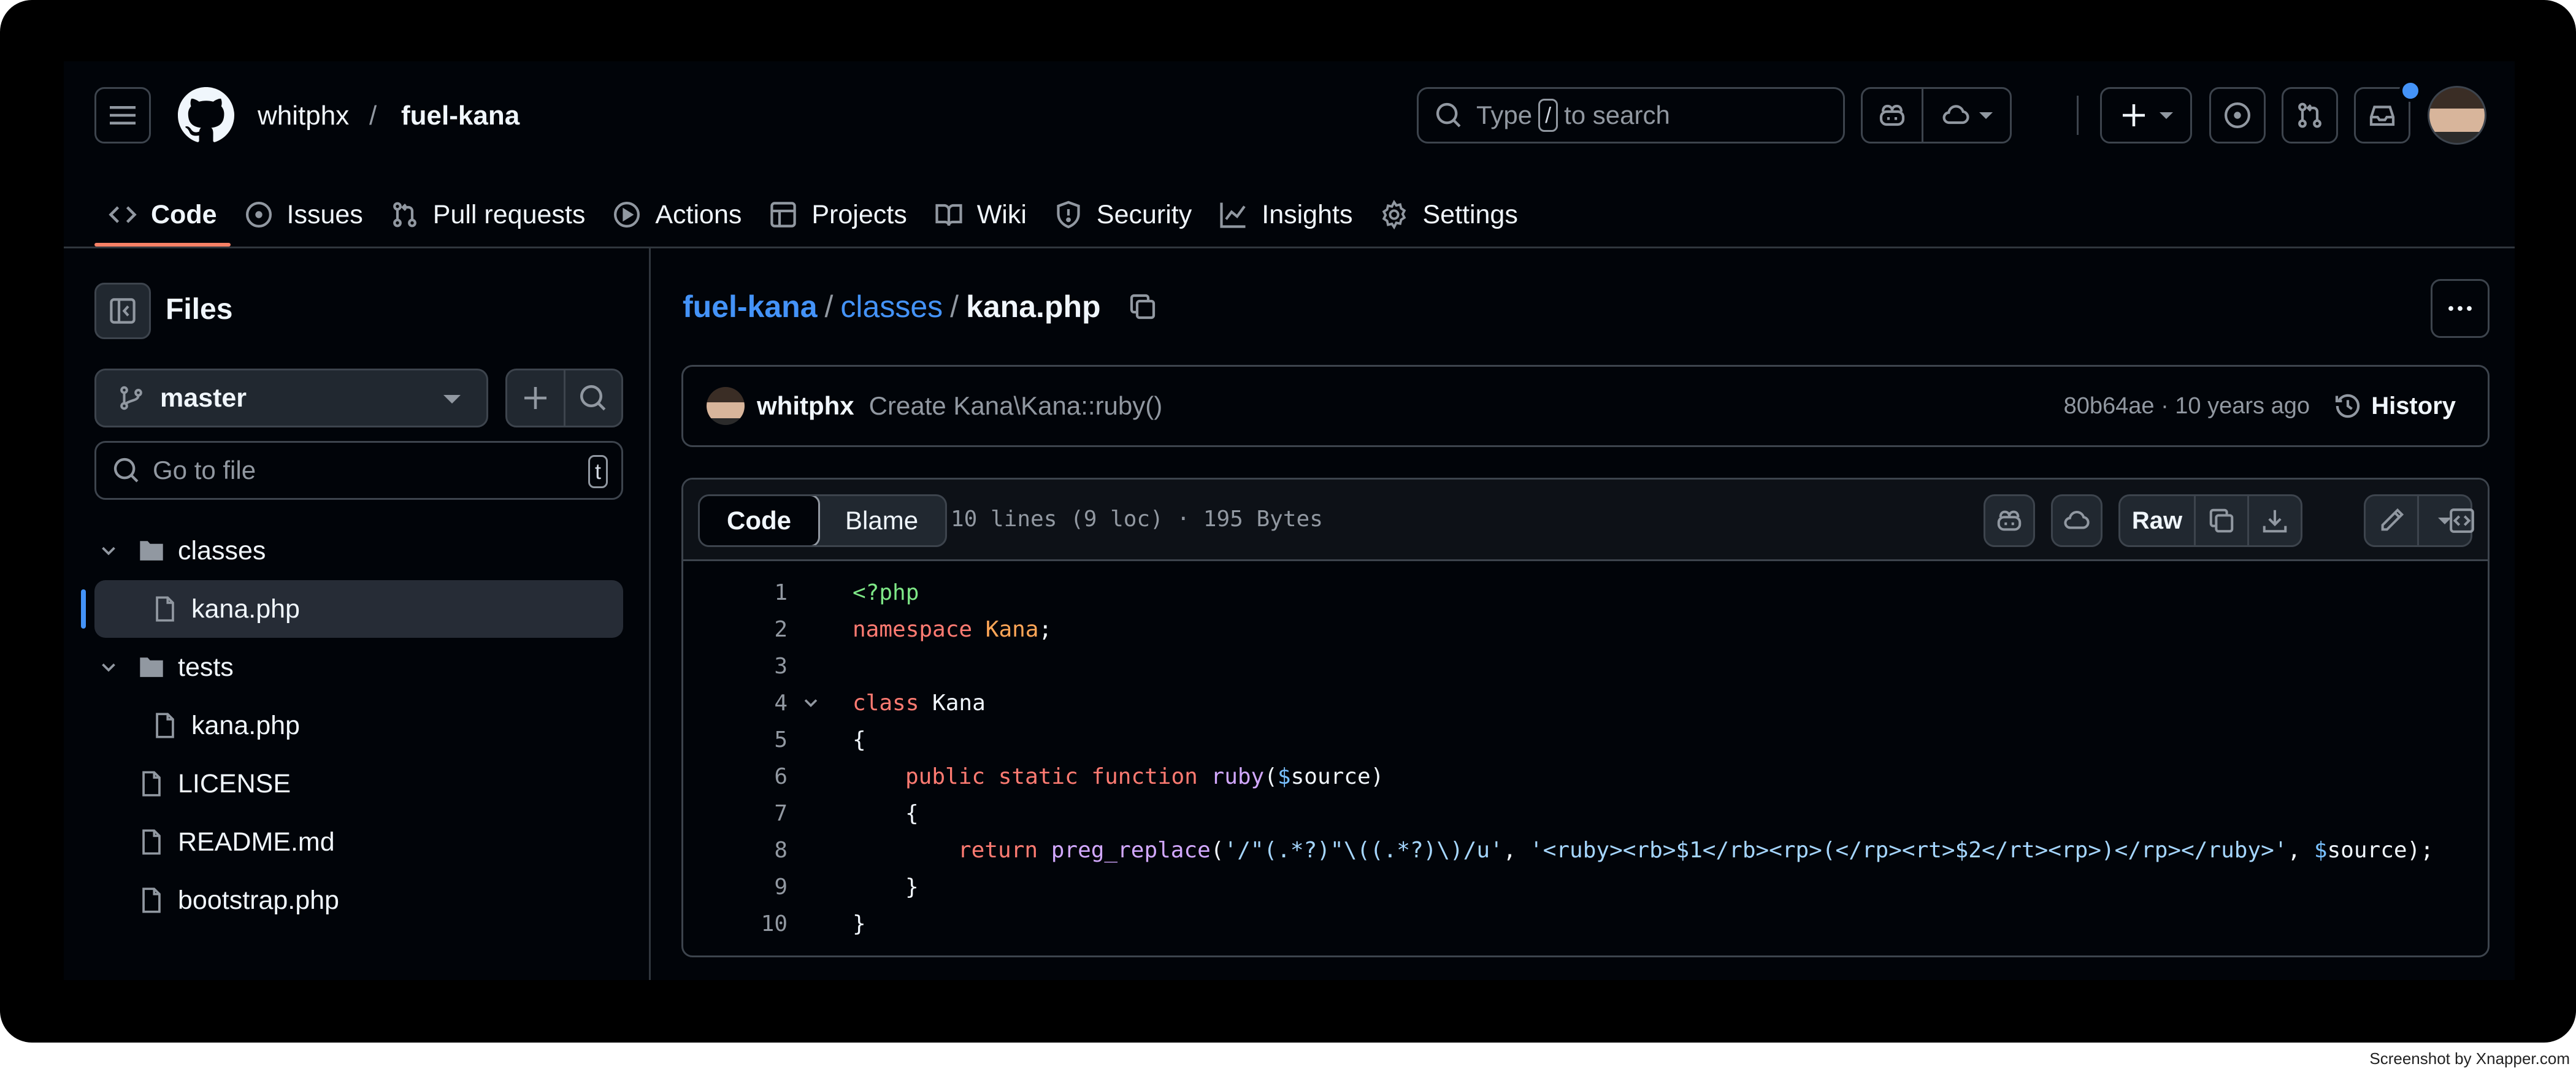  What do you see at coordinates (2462, 520) in the screenshot?
I see `symbols-button` at bounding box center [2462, 520].